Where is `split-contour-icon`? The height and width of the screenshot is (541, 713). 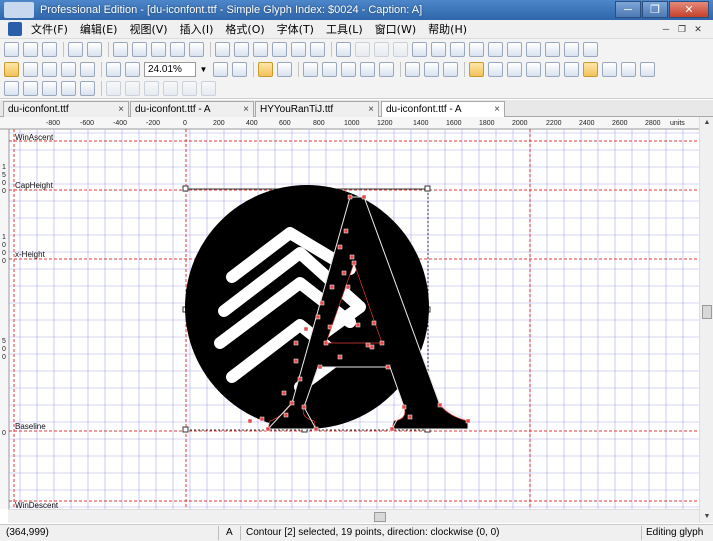
split-contour-icon is located at coordinates (30, 88).